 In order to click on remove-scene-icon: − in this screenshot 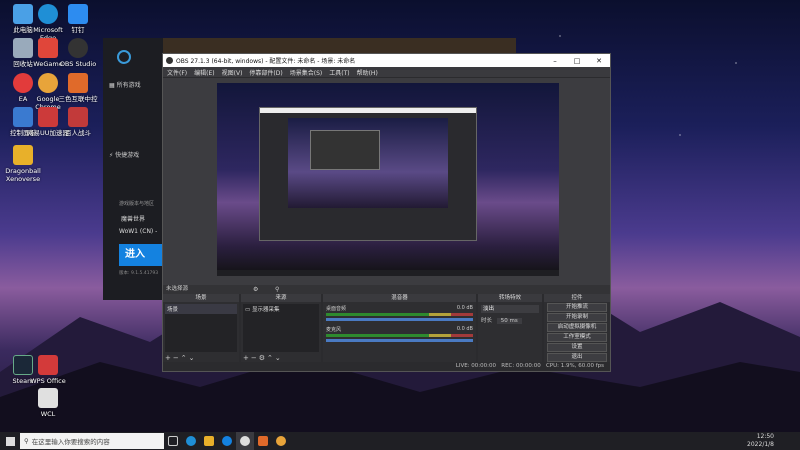, I will do `click(177, 358)`.